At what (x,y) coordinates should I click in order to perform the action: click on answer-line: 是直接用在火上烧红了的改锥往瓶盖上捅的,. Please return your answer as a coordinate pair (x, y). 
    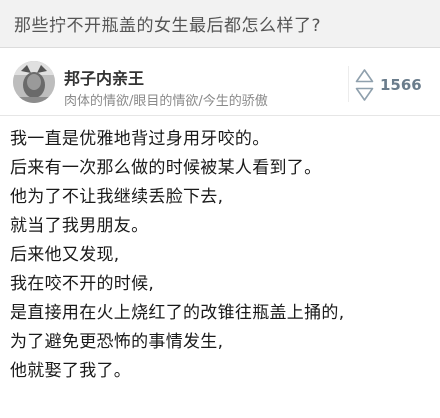
    Looking at the image, I should click on (177, 313).